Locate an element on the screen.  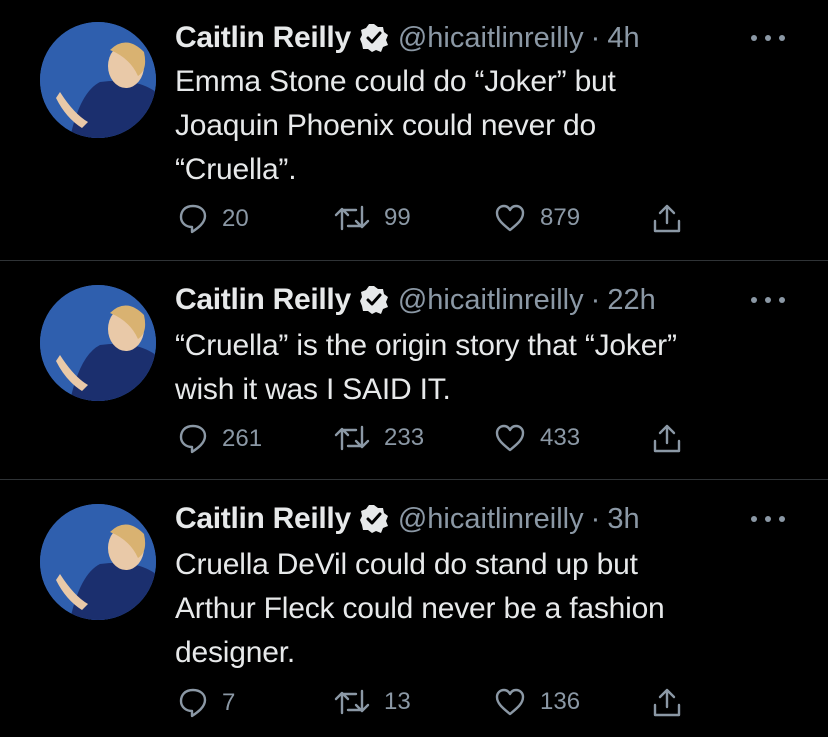
retweet-count: 233 is located at coordinates (404, 437).